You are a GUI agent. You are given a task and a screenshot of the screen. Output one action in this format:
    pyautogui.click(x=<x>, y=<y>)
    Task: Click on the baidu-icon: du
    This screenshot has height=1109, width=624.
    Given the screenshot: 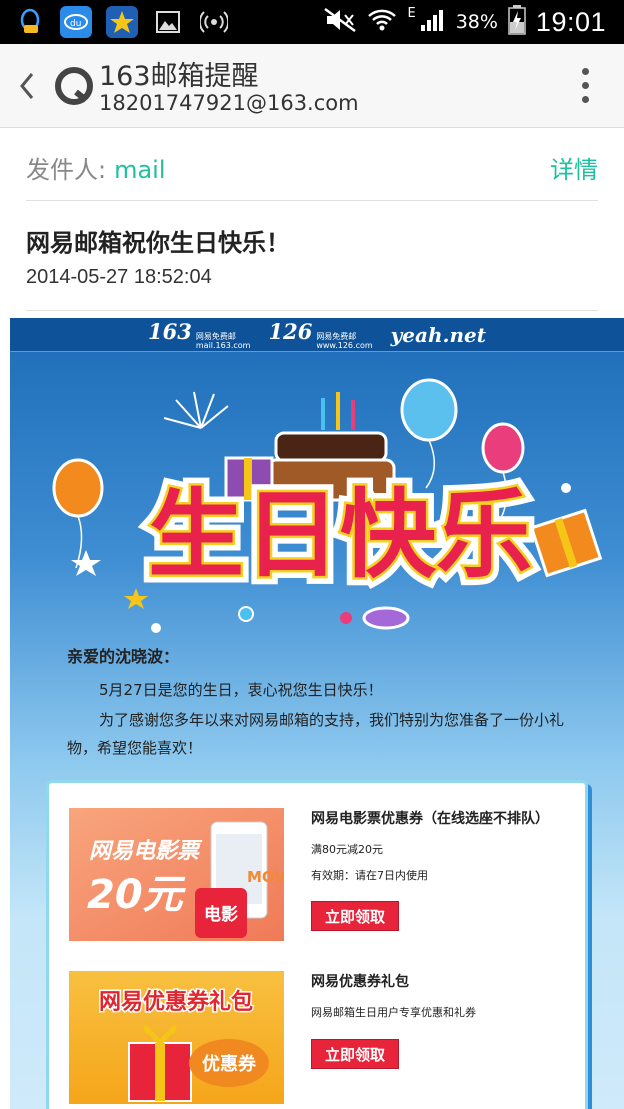 What is the action you would take?
    pyautogui.click(x=76, y=22)
    